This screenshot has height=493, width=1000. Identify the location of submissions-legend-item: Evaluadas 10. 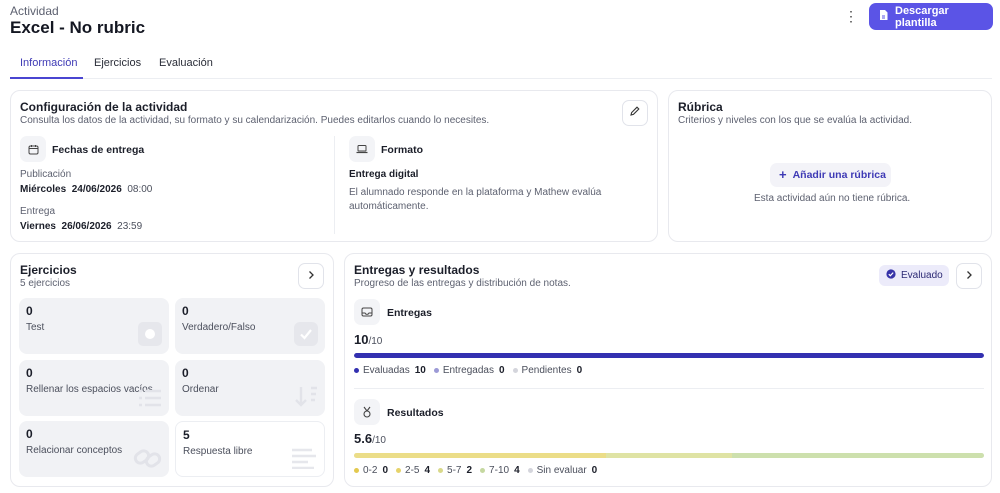
(390, 370).